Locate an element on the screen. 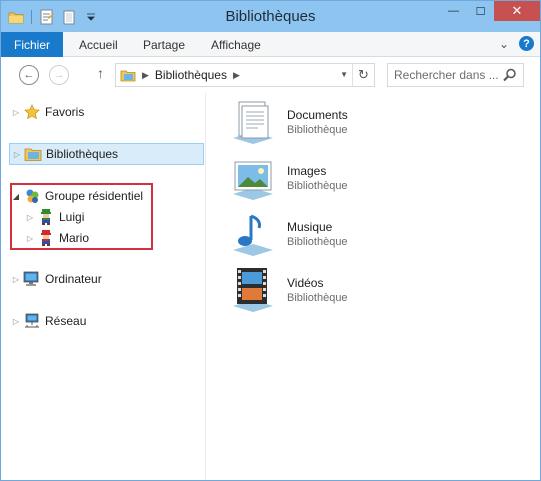  library-name: Musique is located at coordinates (310, 227).